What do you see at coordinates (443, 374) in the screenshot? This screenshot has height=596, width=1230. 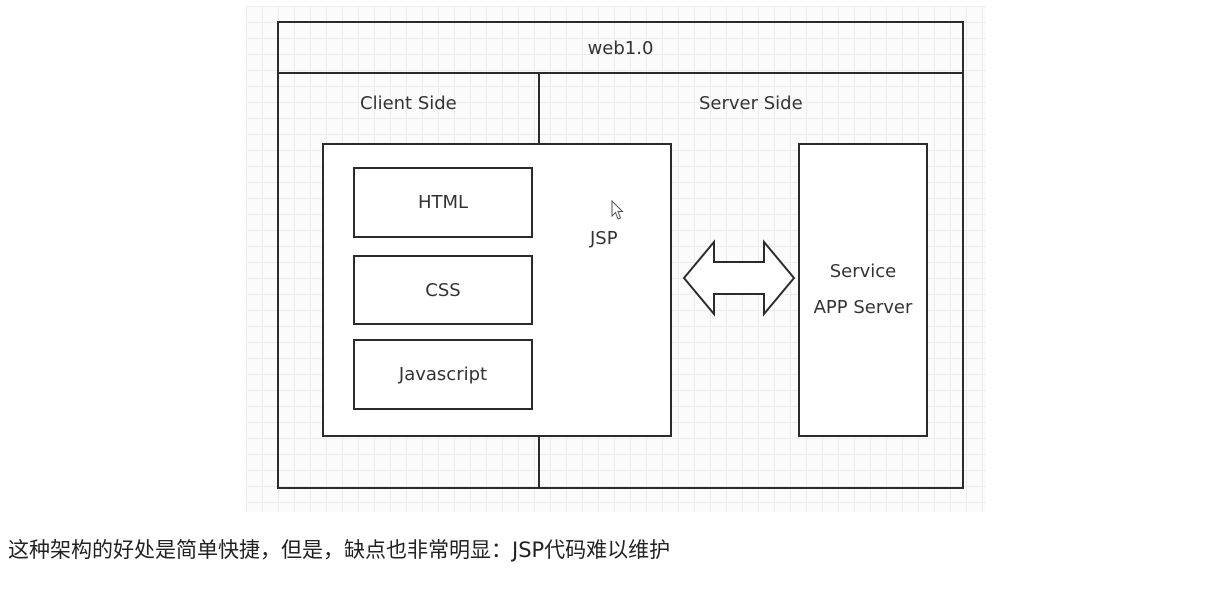 I see `javascript-box: Javascript` at bounding box center [443, 374].